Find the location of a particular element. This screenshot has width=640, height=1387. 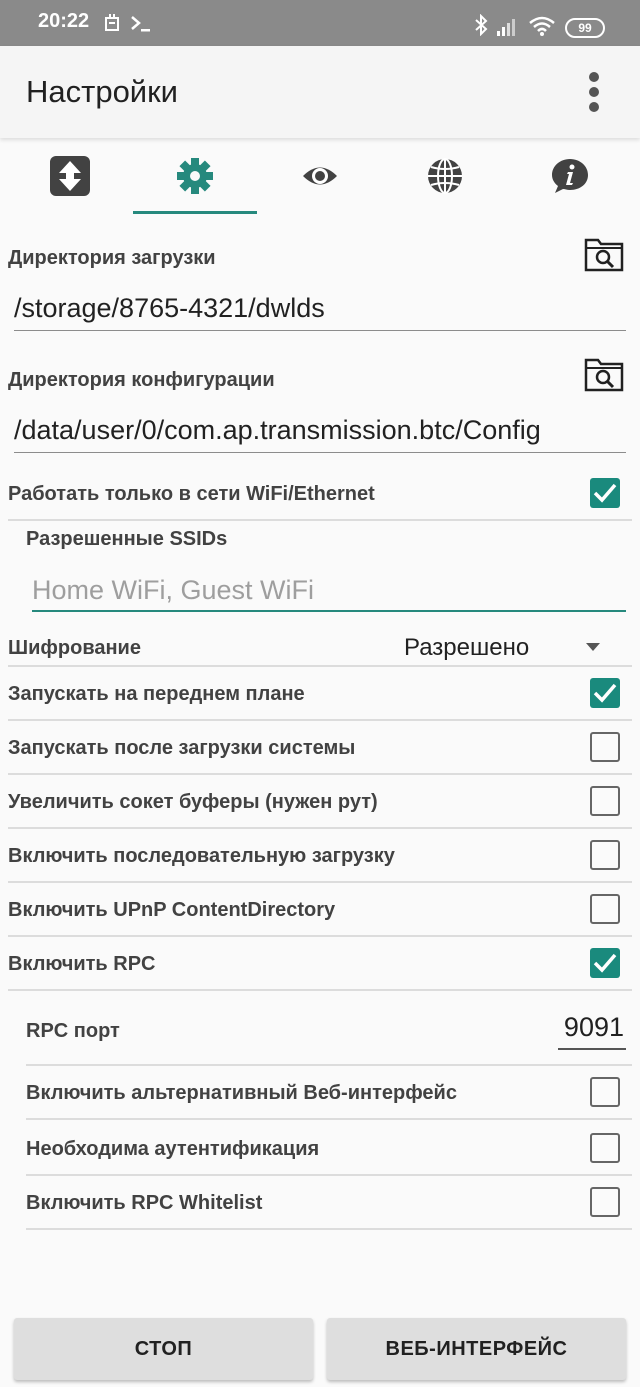

rpc-checkbox is located at coordinates (605, 963).